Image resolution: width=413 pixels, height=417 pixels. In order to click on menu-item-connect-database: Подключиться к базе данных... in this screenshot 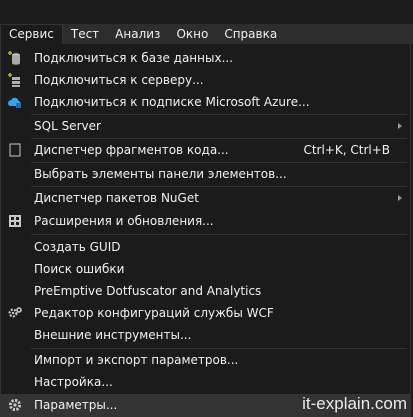, I will do `click(205, 58)`.